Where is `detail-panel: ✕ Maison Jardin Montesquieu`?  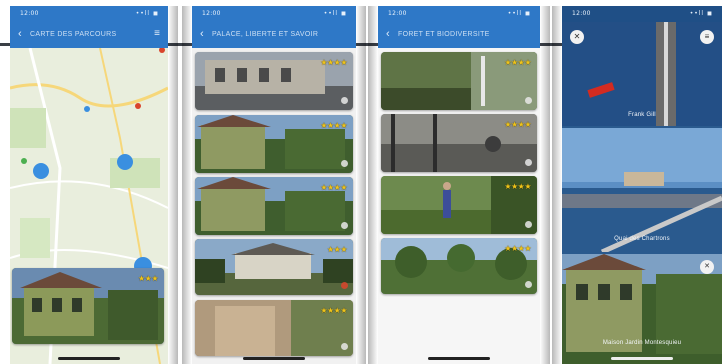 detail-panel: ✕ Maison Jardin Montesquieu is located at coordinates (642, 309).